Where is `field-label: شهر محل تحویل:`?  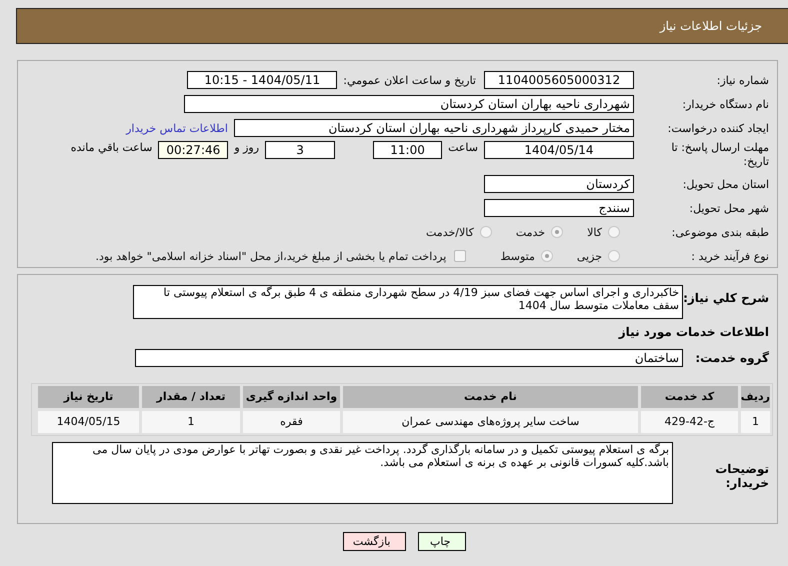 field-label: شهر محل تحویل: is located at coordinates (728, 208).